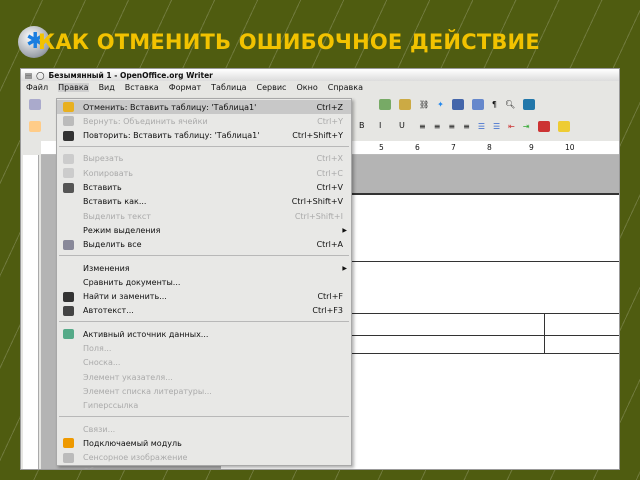 Image resolution: width=640 pixels, height=480 pixels. I want to click on menu-3: Вставка, so click(142, 87).